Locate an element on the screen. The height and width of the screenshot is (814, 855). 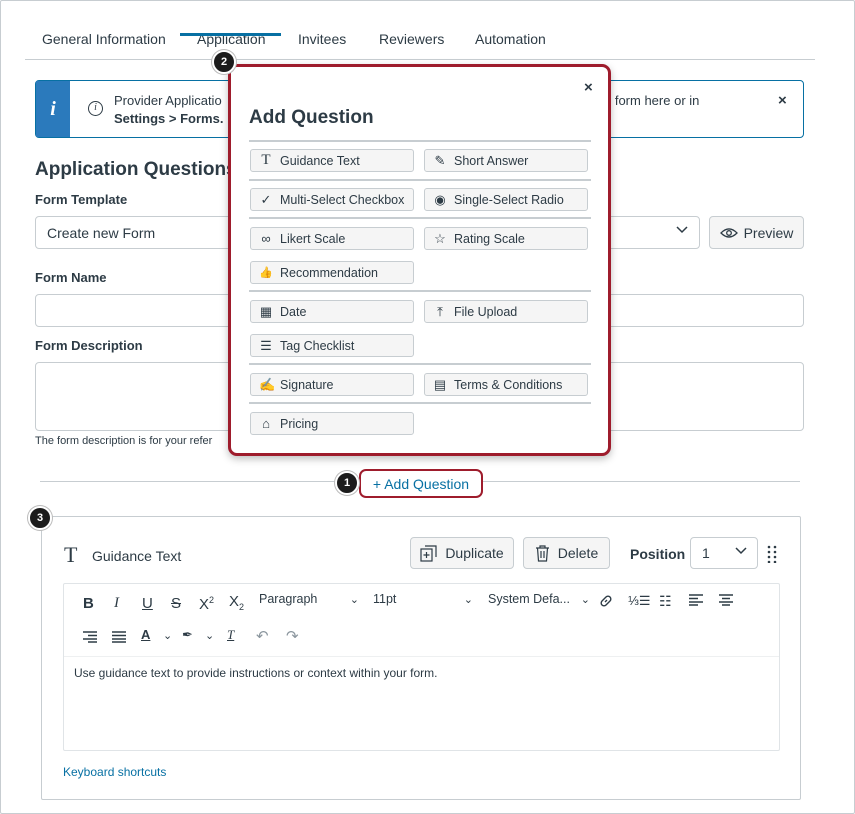
question-type-label: Signature is located at coordinates (307, 384).